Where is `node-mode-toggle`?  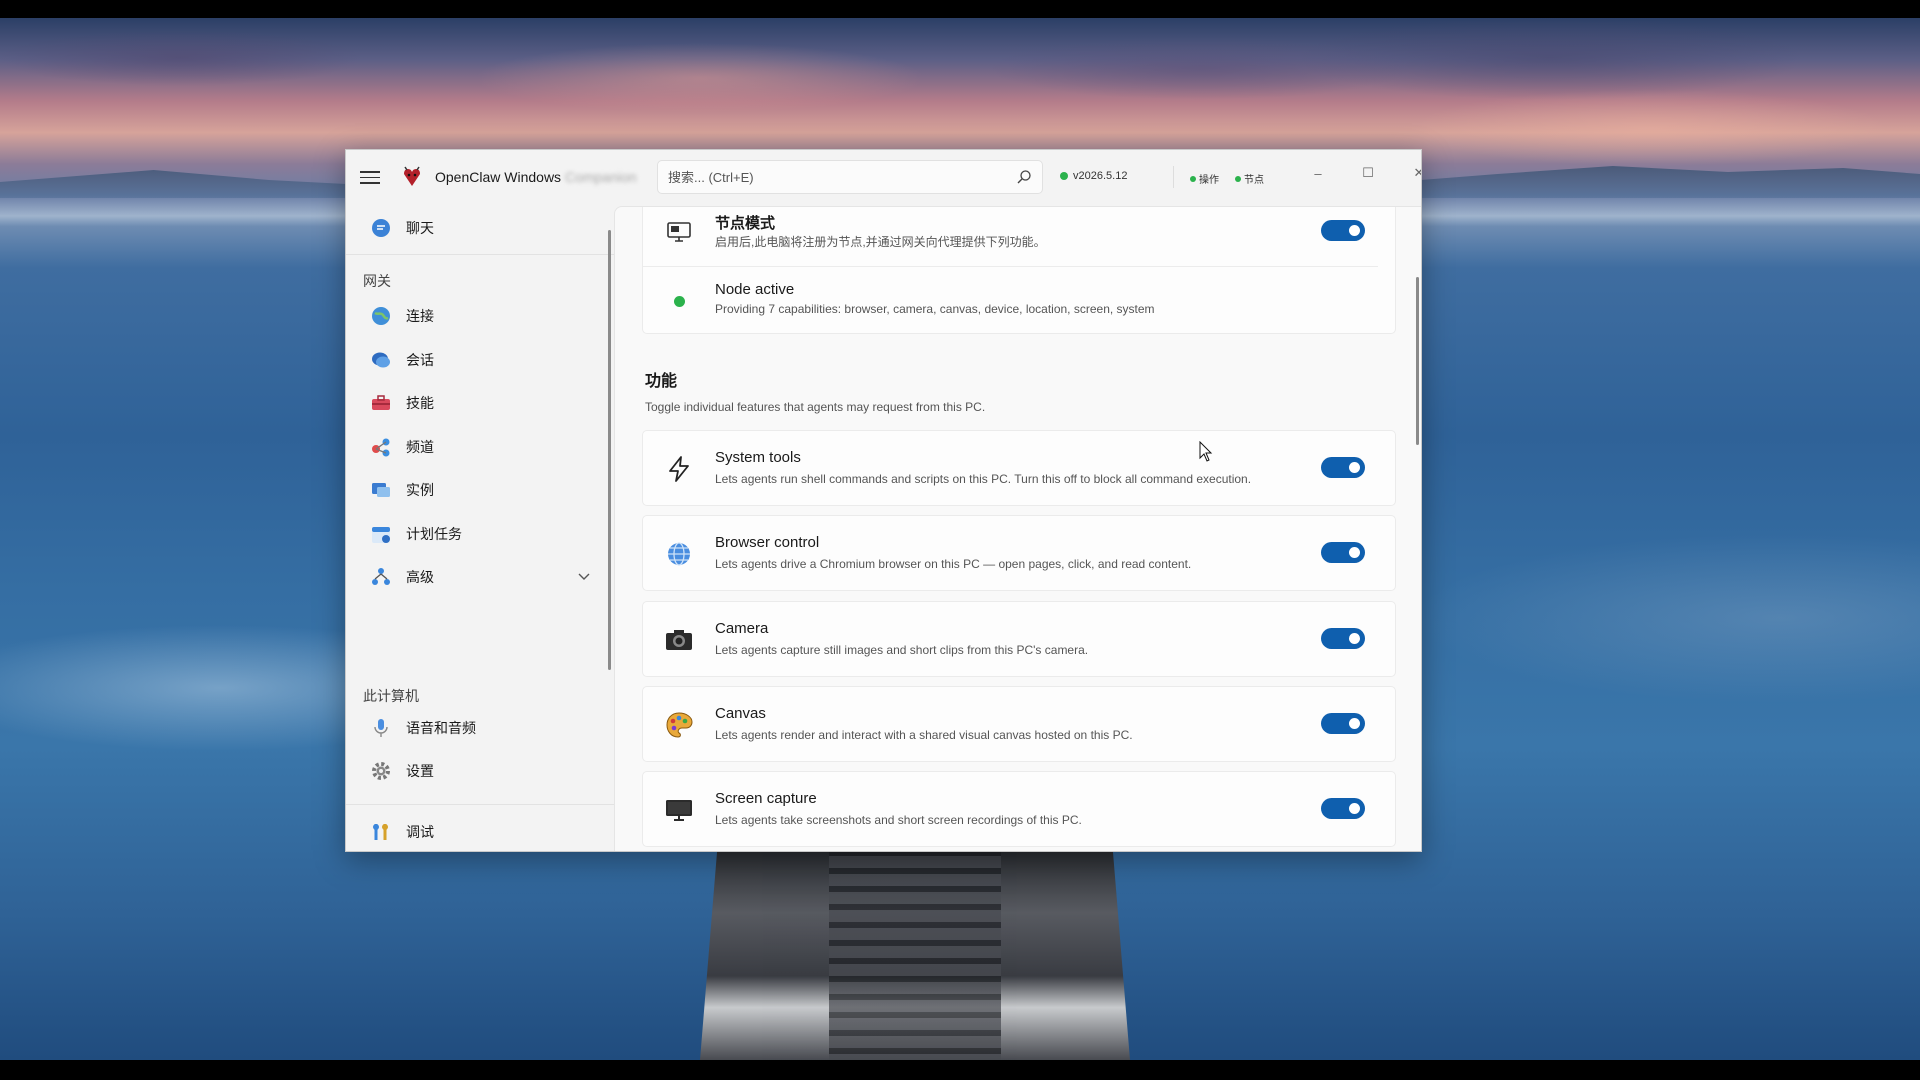 node-mode-toggle is located at coordinates (1343, 230).